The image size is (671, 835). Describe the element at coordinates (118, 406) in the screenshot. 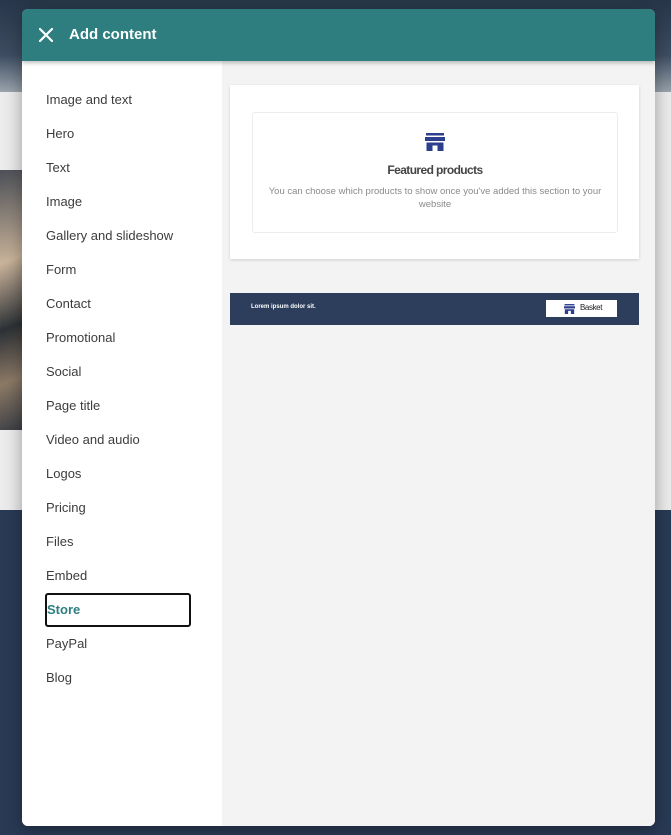

I see `sidebar-item-page-title: Page title` at that location.